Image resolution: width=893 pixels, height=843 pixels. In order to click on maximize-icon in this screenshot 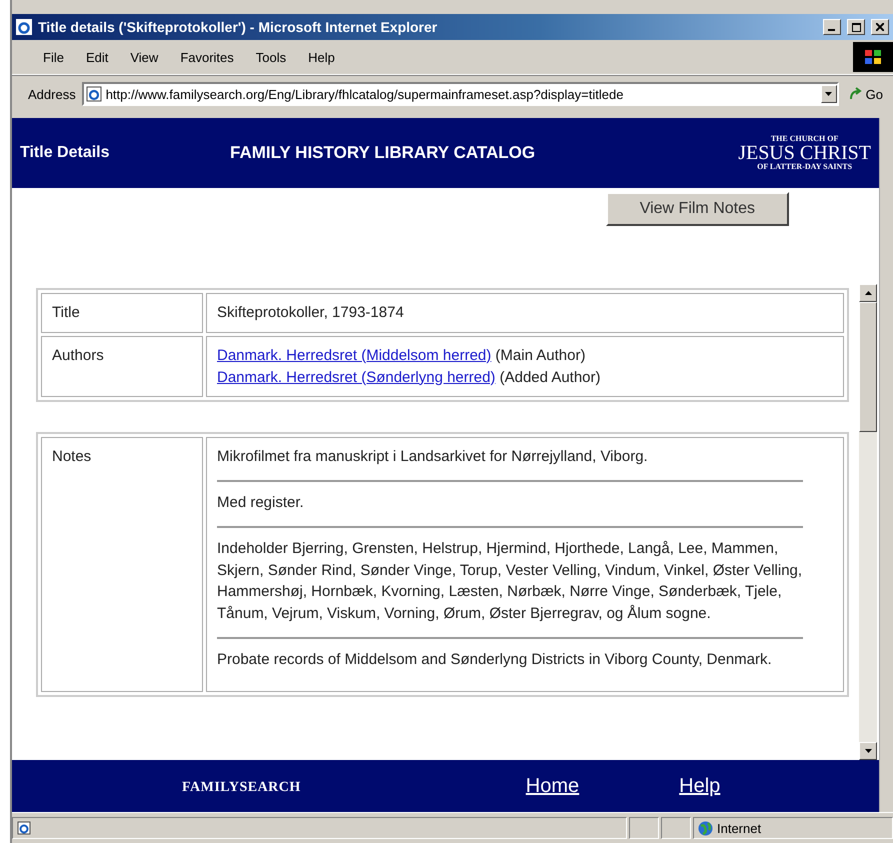, I will do `click(856, 27)`.